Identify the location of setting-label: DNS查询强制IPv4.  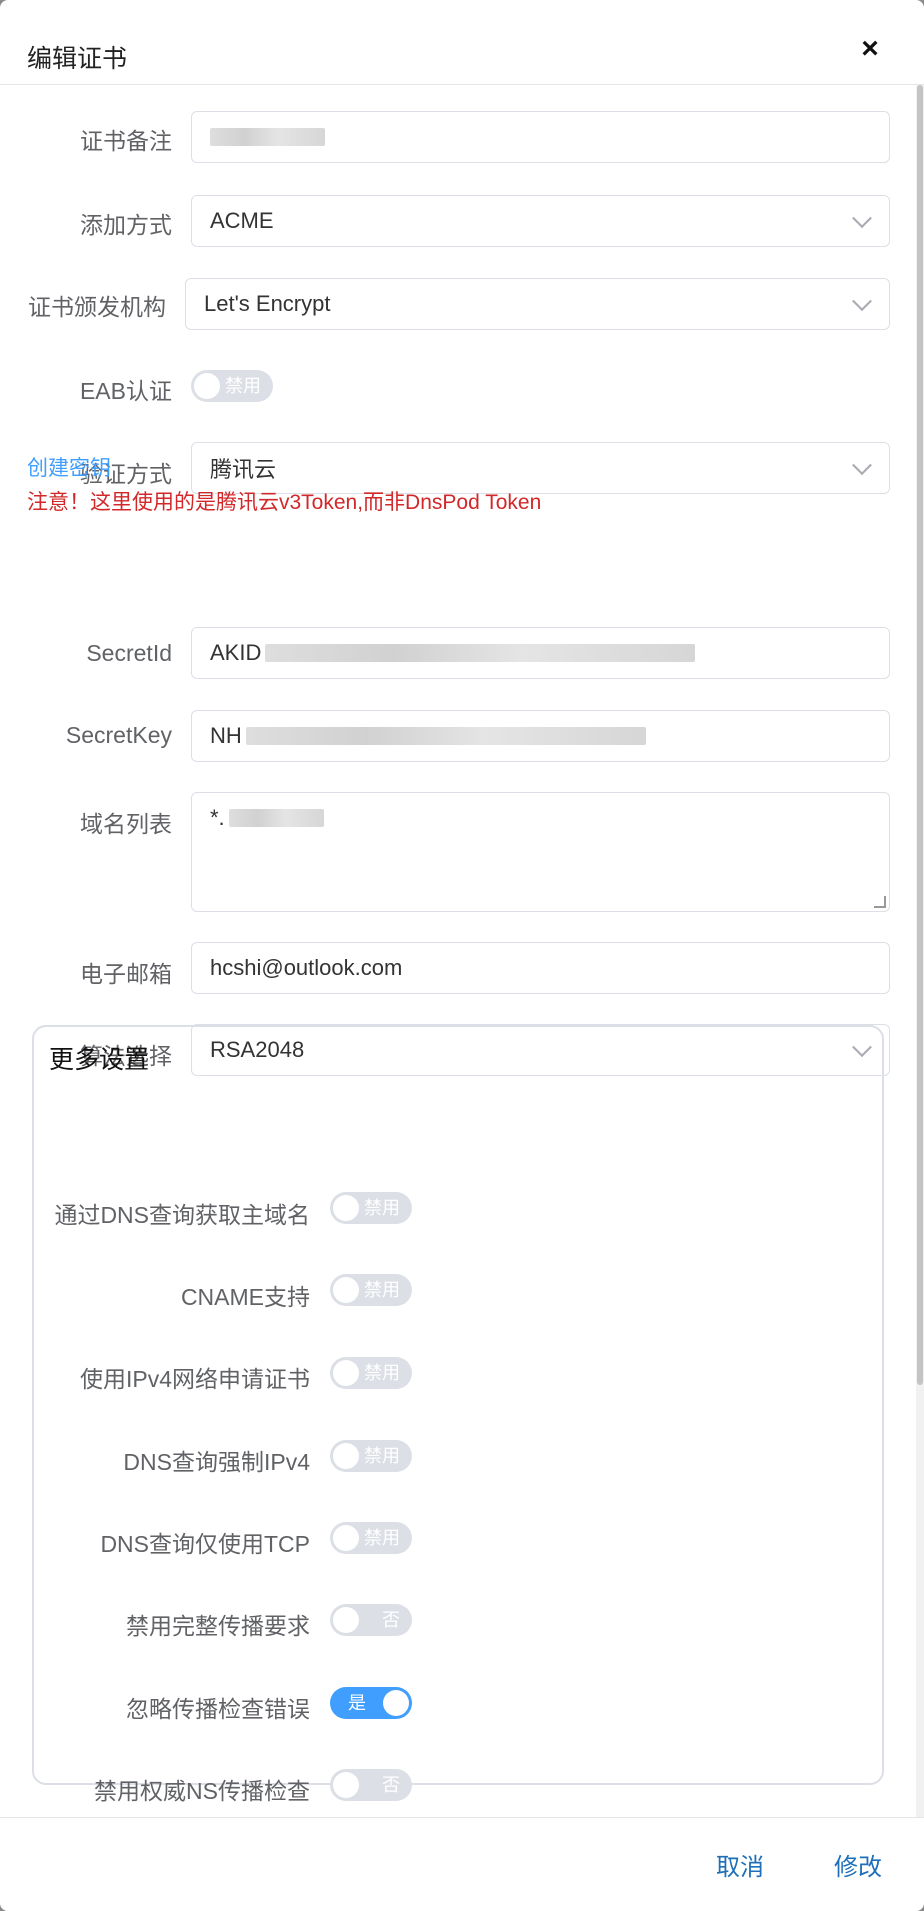
(216, 1462).